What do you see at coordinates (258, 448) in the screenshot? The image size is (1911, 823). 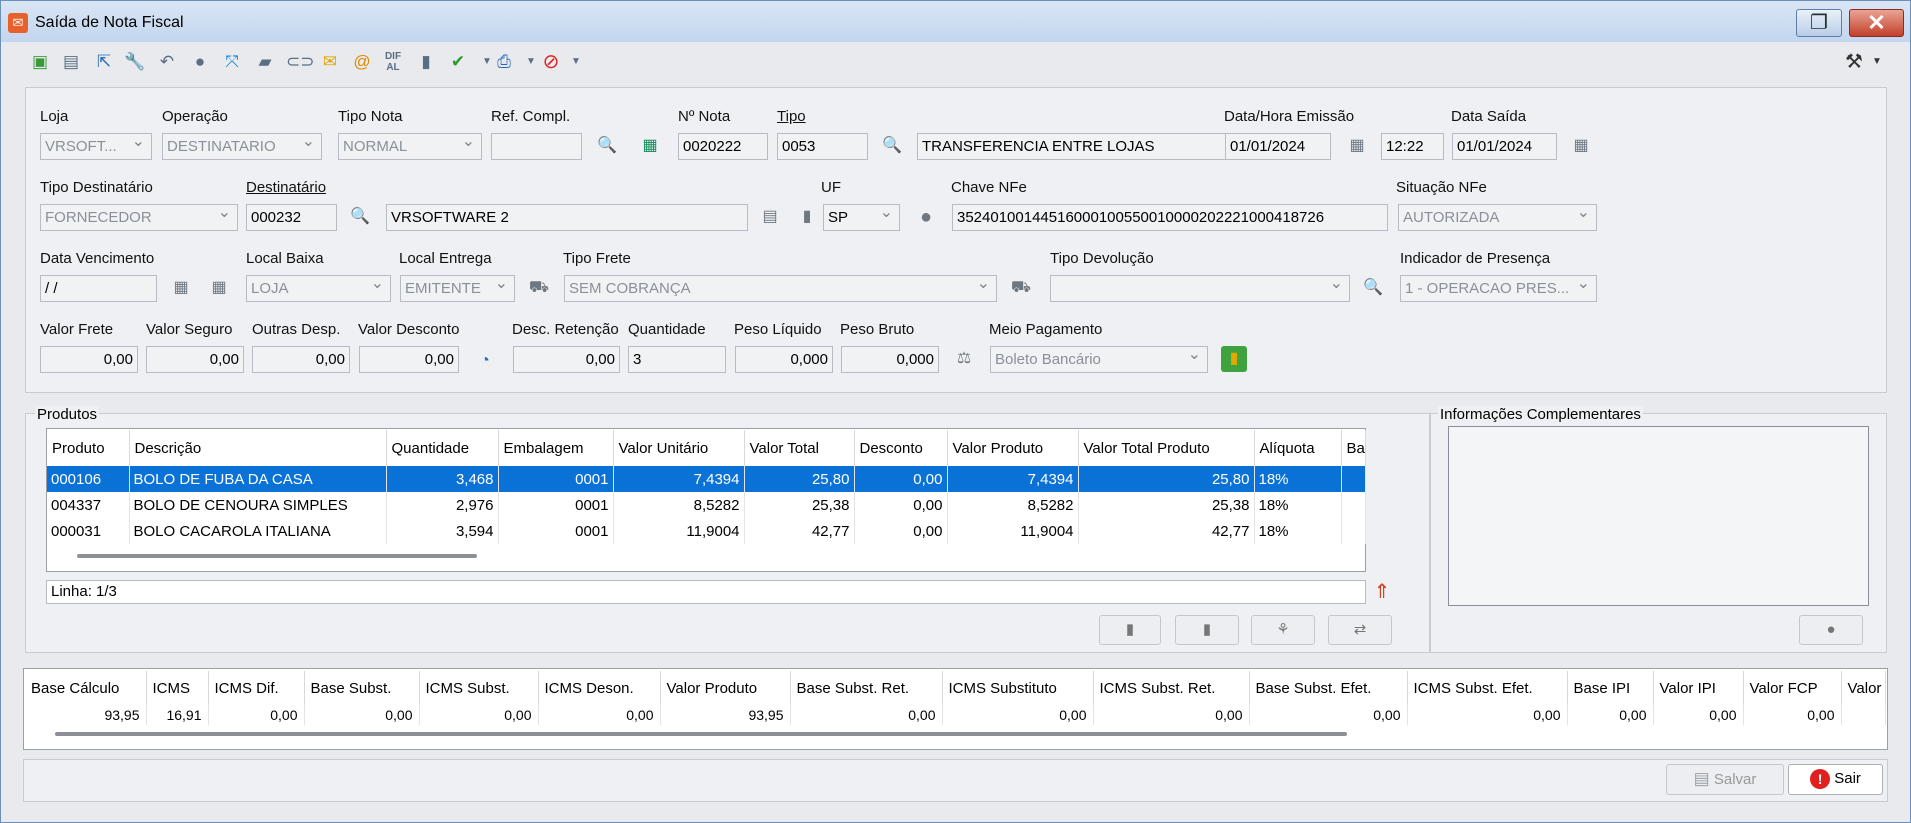 I see `column-header: Descrição` at bounding box center [258, 448].